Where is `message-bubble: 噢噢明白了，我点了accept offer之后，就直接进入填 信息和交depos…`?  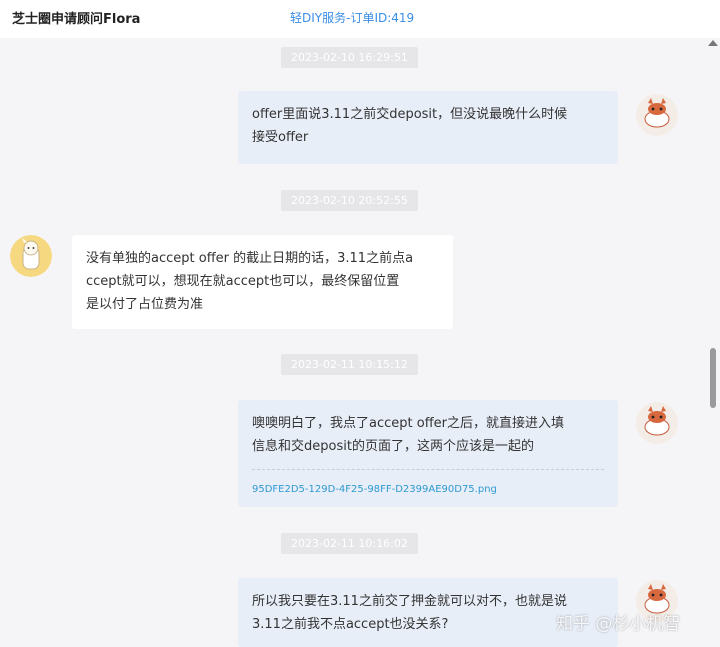
message-bubble: 噢噢明白了，我点了accept offer之后，就直接进入填 信息和交depos… is located at coordinates (428, 453).